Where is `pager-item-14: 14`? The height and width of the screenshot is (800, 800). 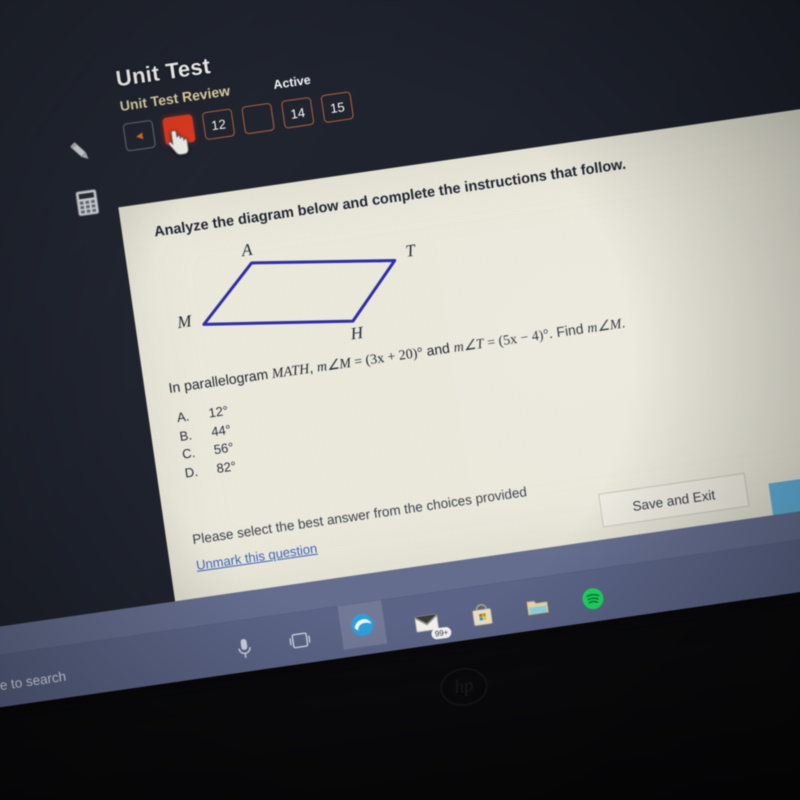
pager-item-14: 14 is located at coordinates (297, 112).